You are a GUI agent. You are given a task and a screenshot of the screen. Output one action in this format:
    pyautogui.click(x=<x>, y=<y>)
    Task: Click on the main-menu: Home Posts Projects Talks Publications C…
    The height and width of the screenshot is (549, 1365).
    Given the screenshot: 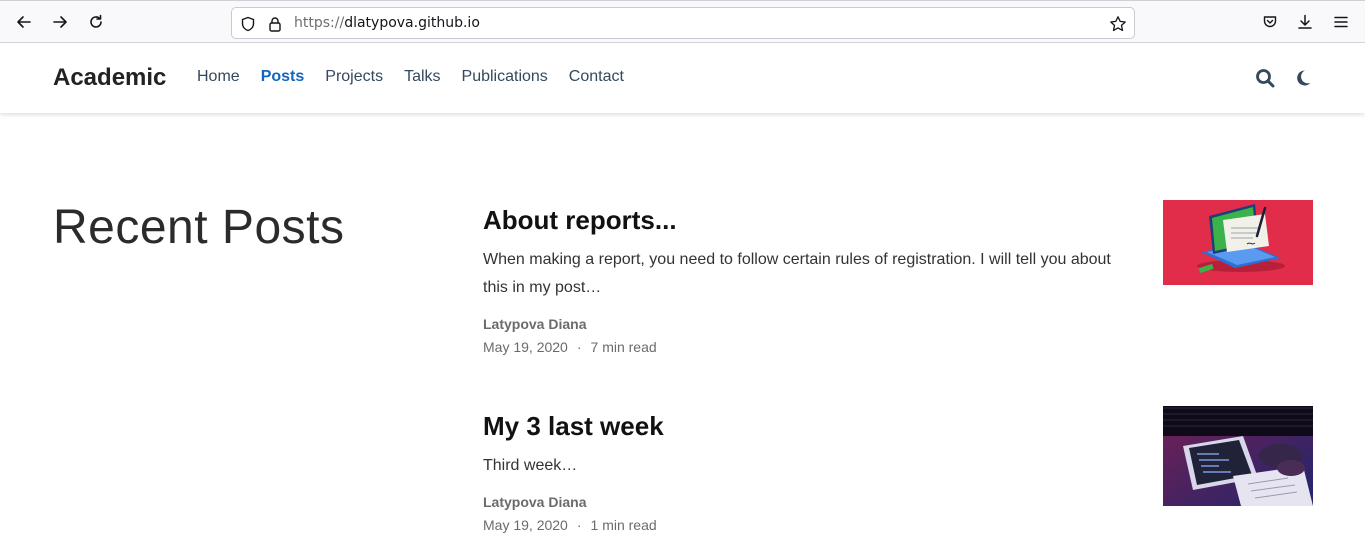 What is the action you would take?
    pyautogui.click(x=421, y=77)
    